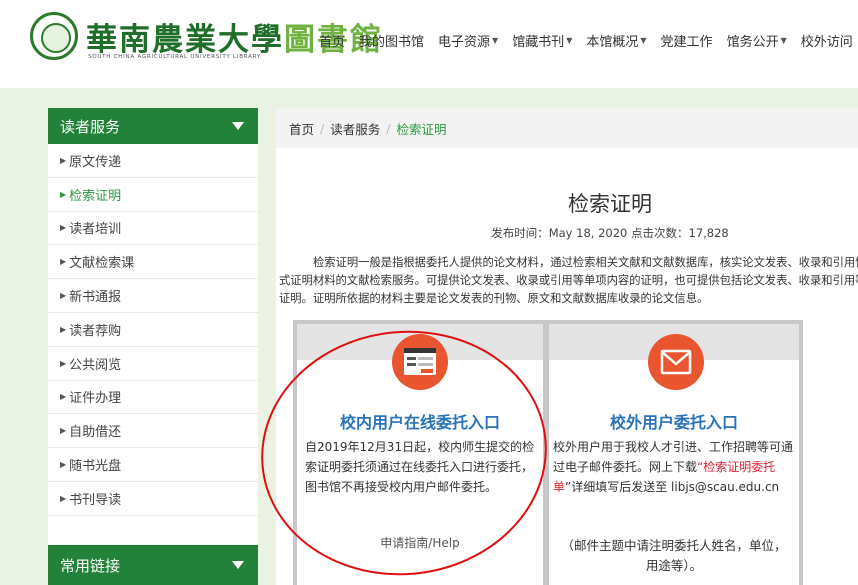 The image size is (858, 585). I want to click on internal-entry-title: 校内用户在线委托入口, so click(420, 421).